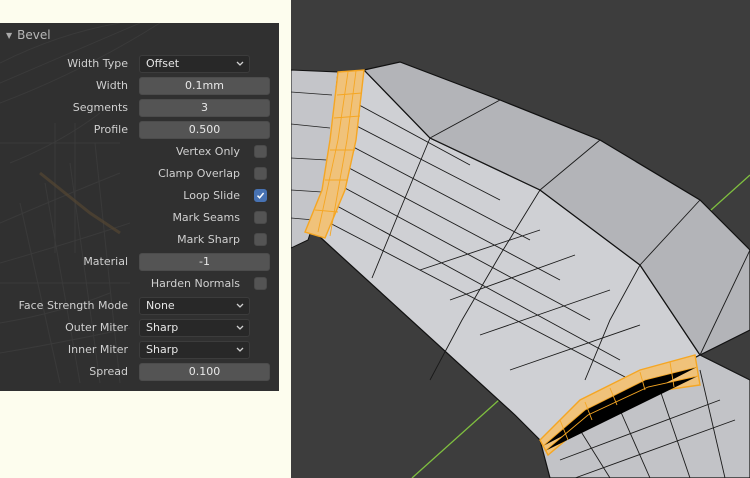 This screenshot has width=750, height=478. Describe the element at coordinates (139, 218) in the screenshot. I see `mark-seams-row: Mark Seams` at that location.